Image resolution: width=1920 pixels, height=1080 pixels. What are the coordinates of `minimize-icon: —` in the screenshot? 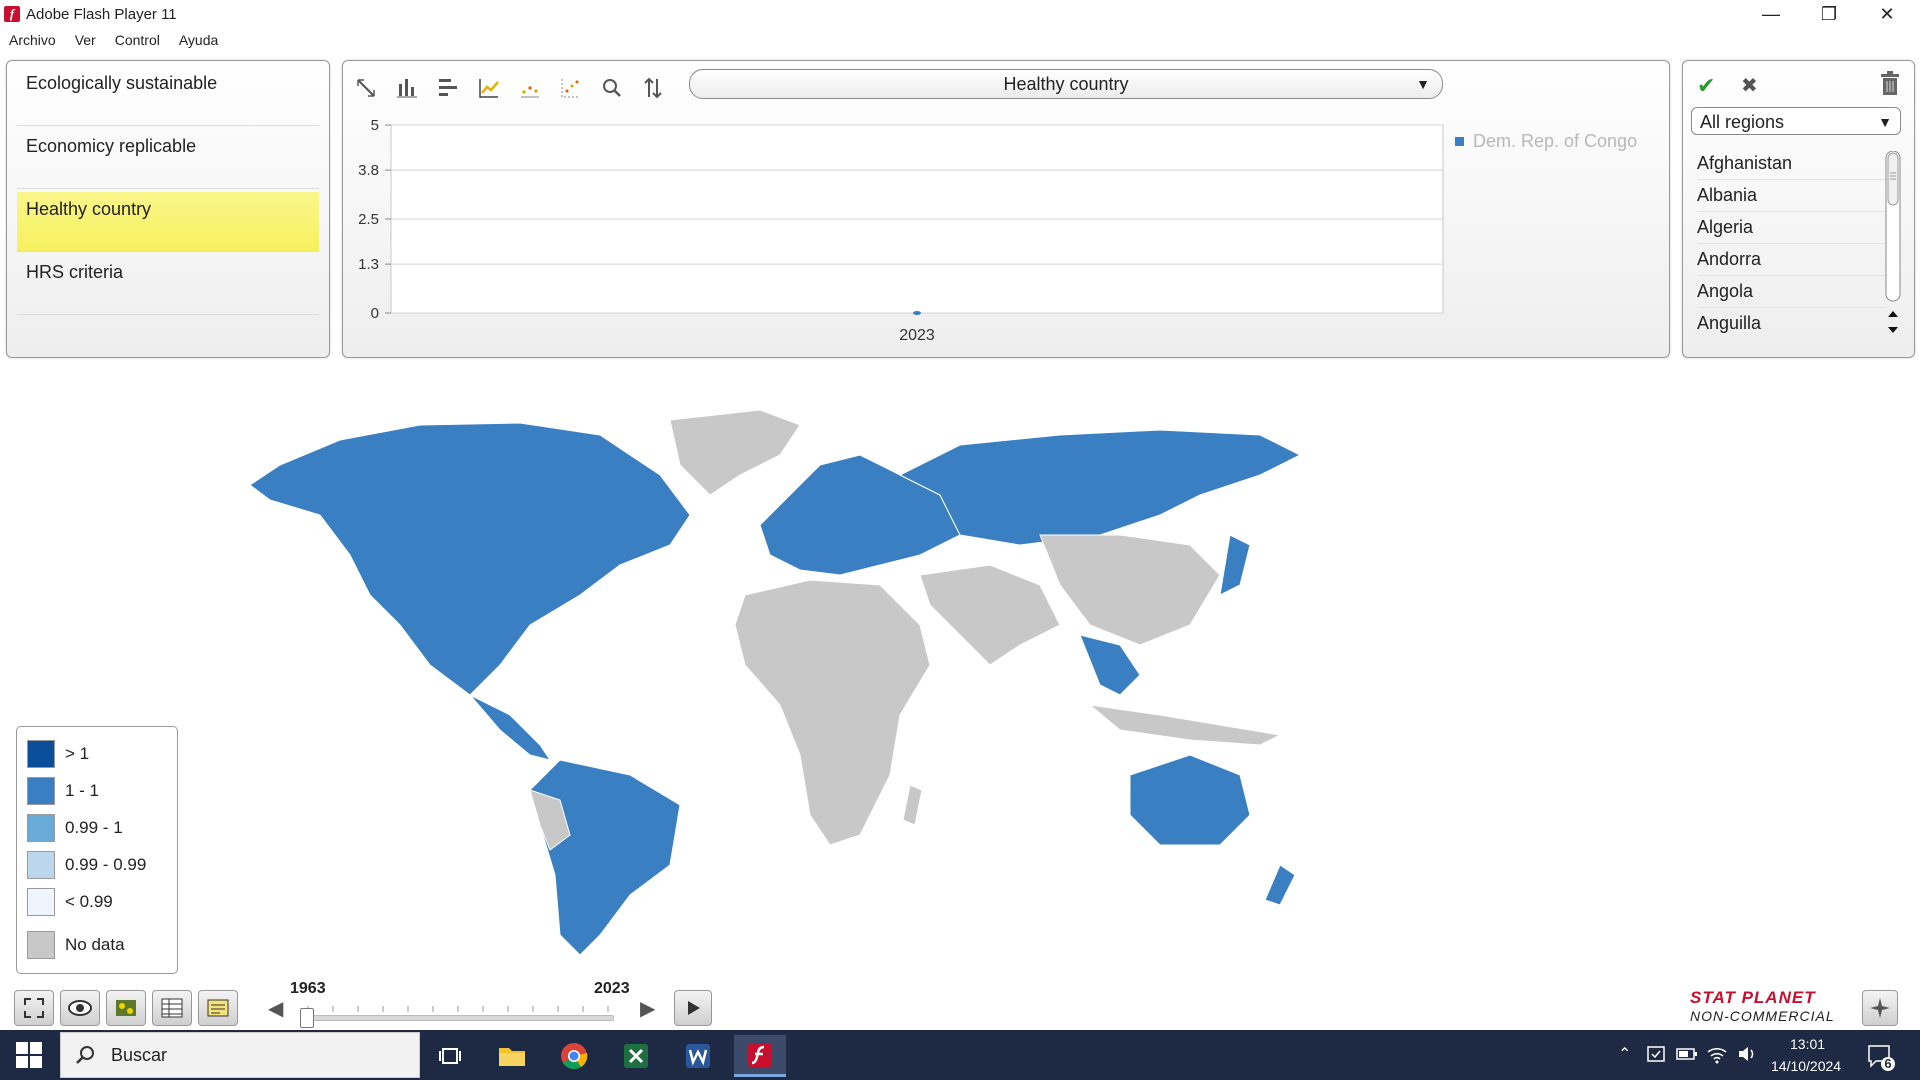 It's located at (1771, 14).